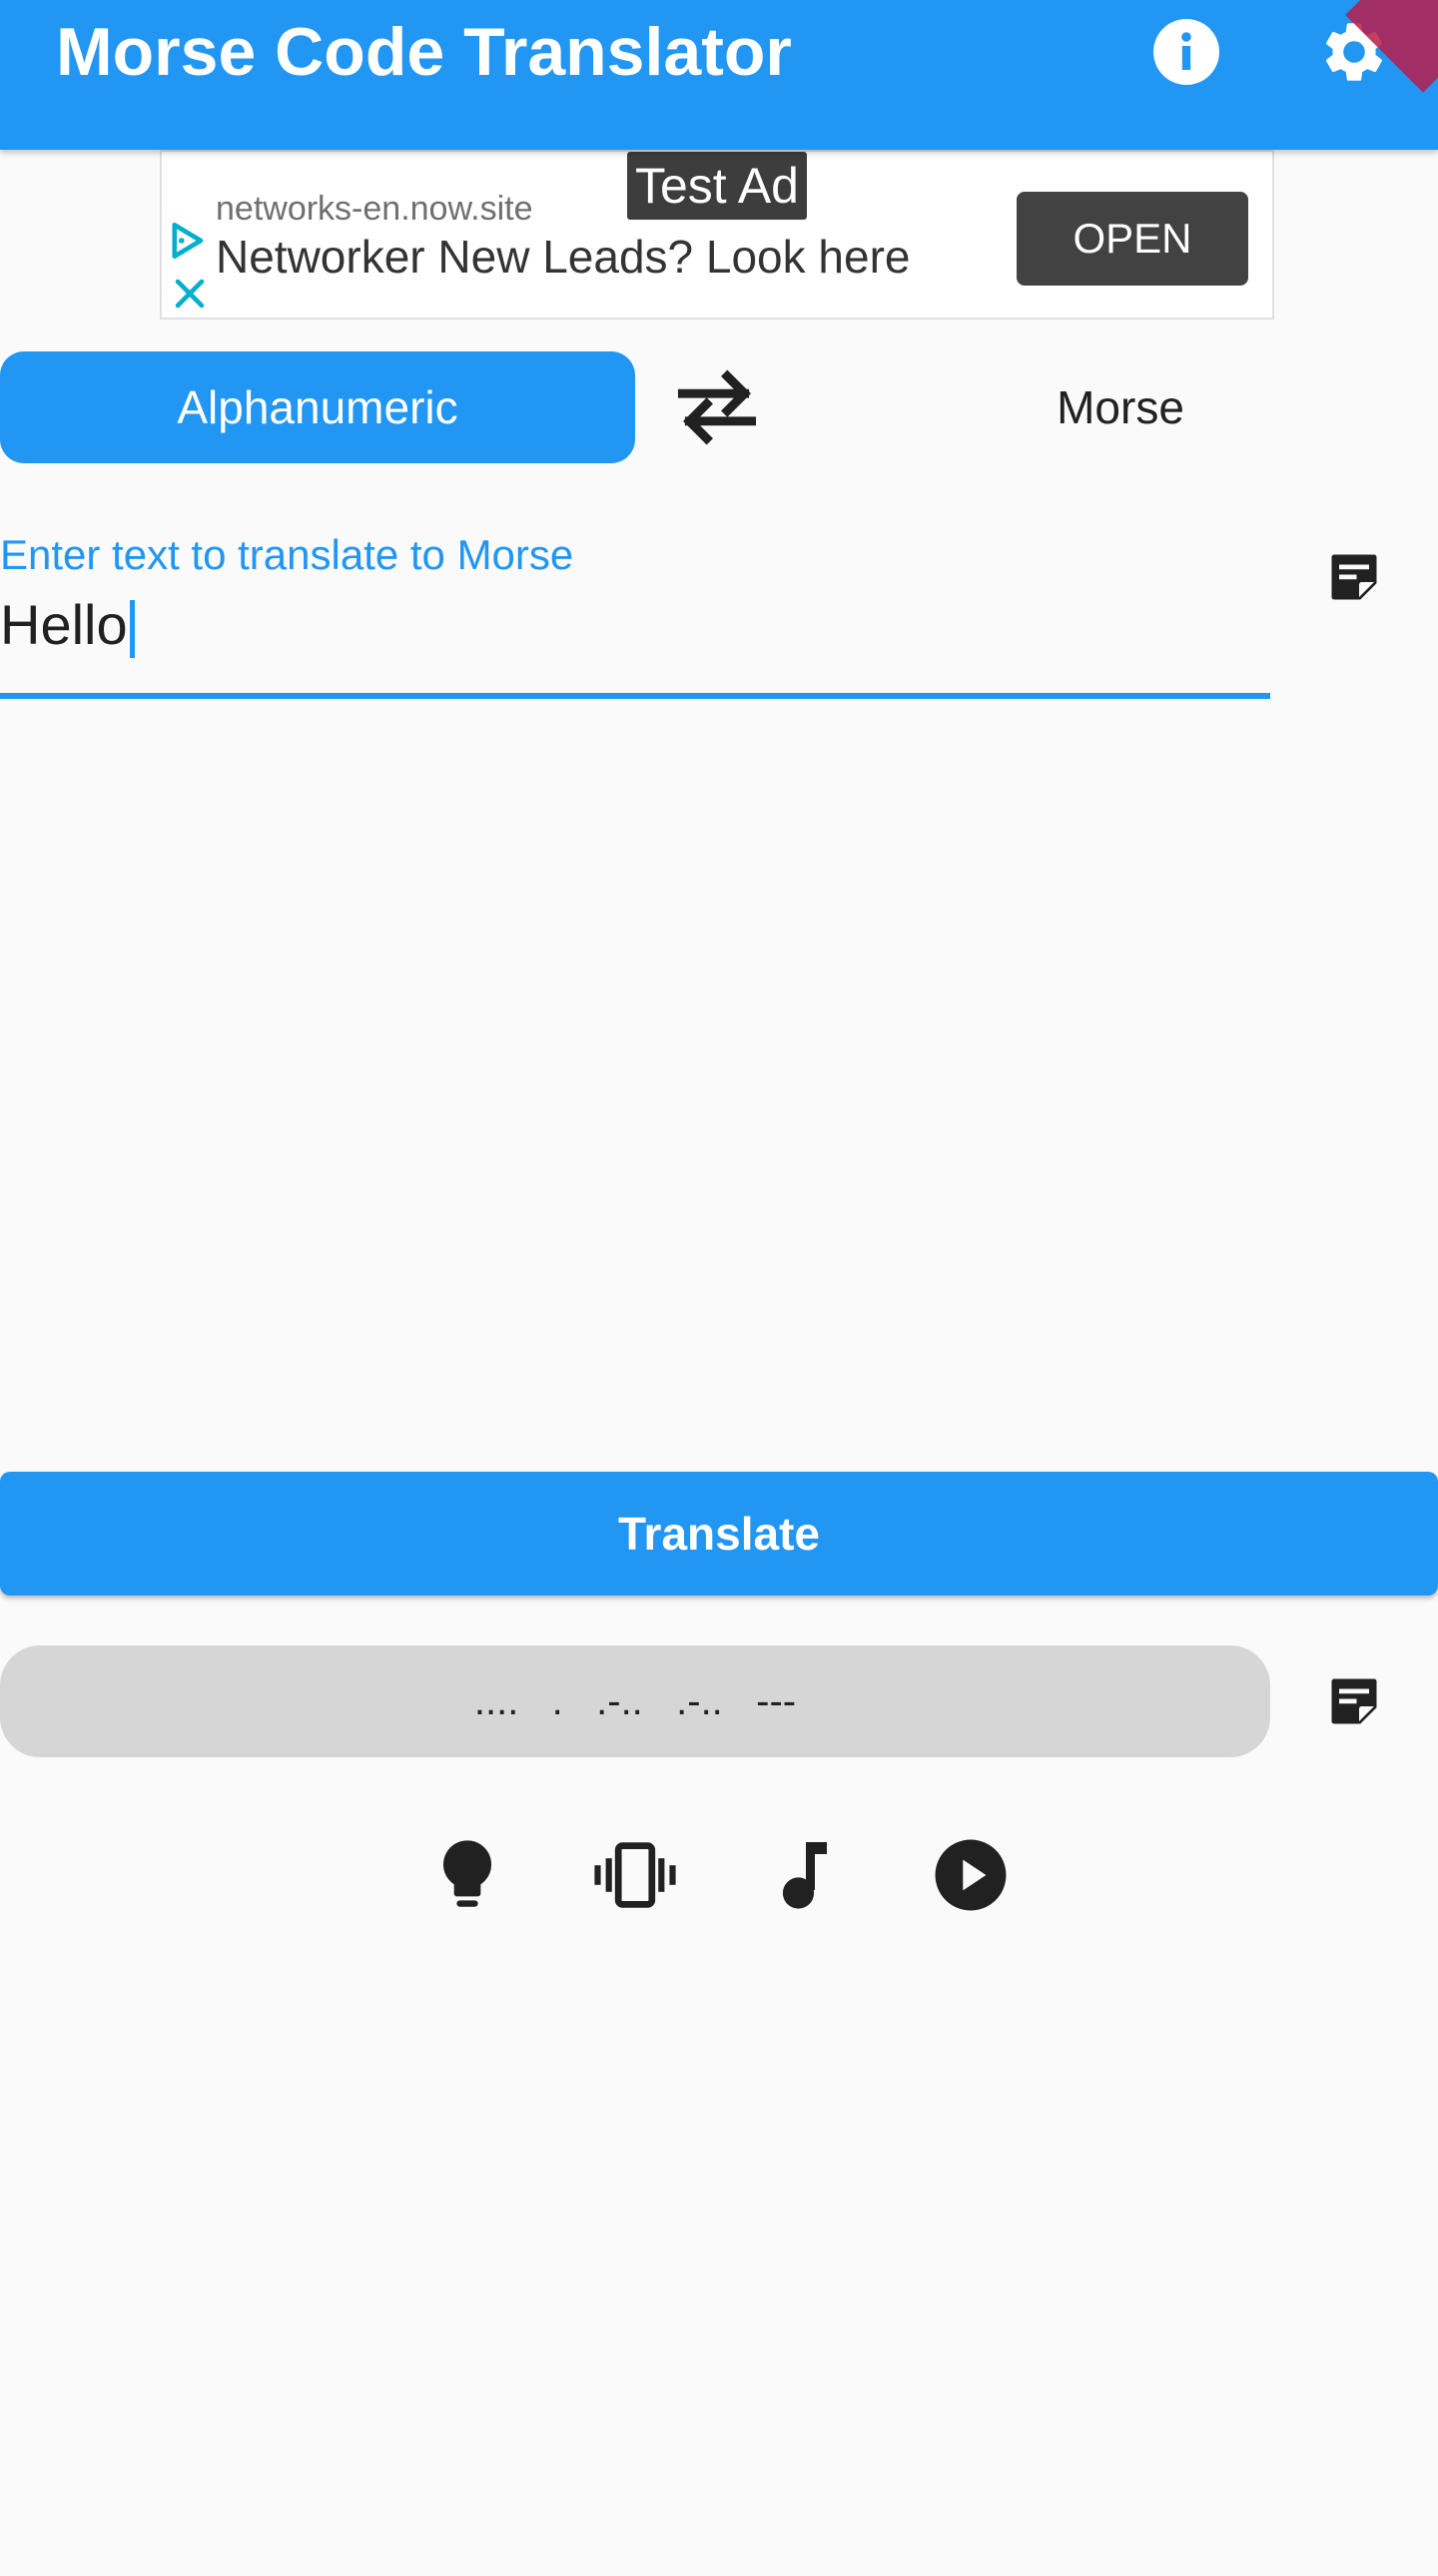 The image size is (1438, 2576). What do you see at coordinates (1132, 239) in the screenshot?
I see `ad-open-button: OPEN` at bounding box center [1132, 239].